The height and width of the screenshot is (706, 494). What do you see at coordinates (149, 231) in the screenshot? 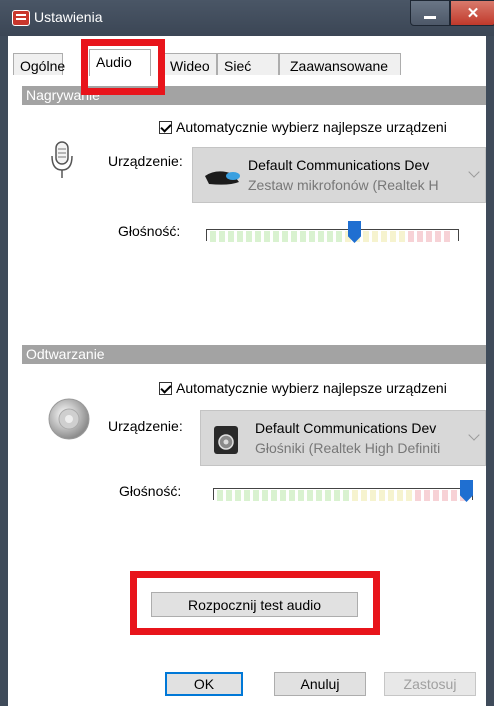
I see `recording-volume-label: Głośność:` at bounding box center [149, 231].